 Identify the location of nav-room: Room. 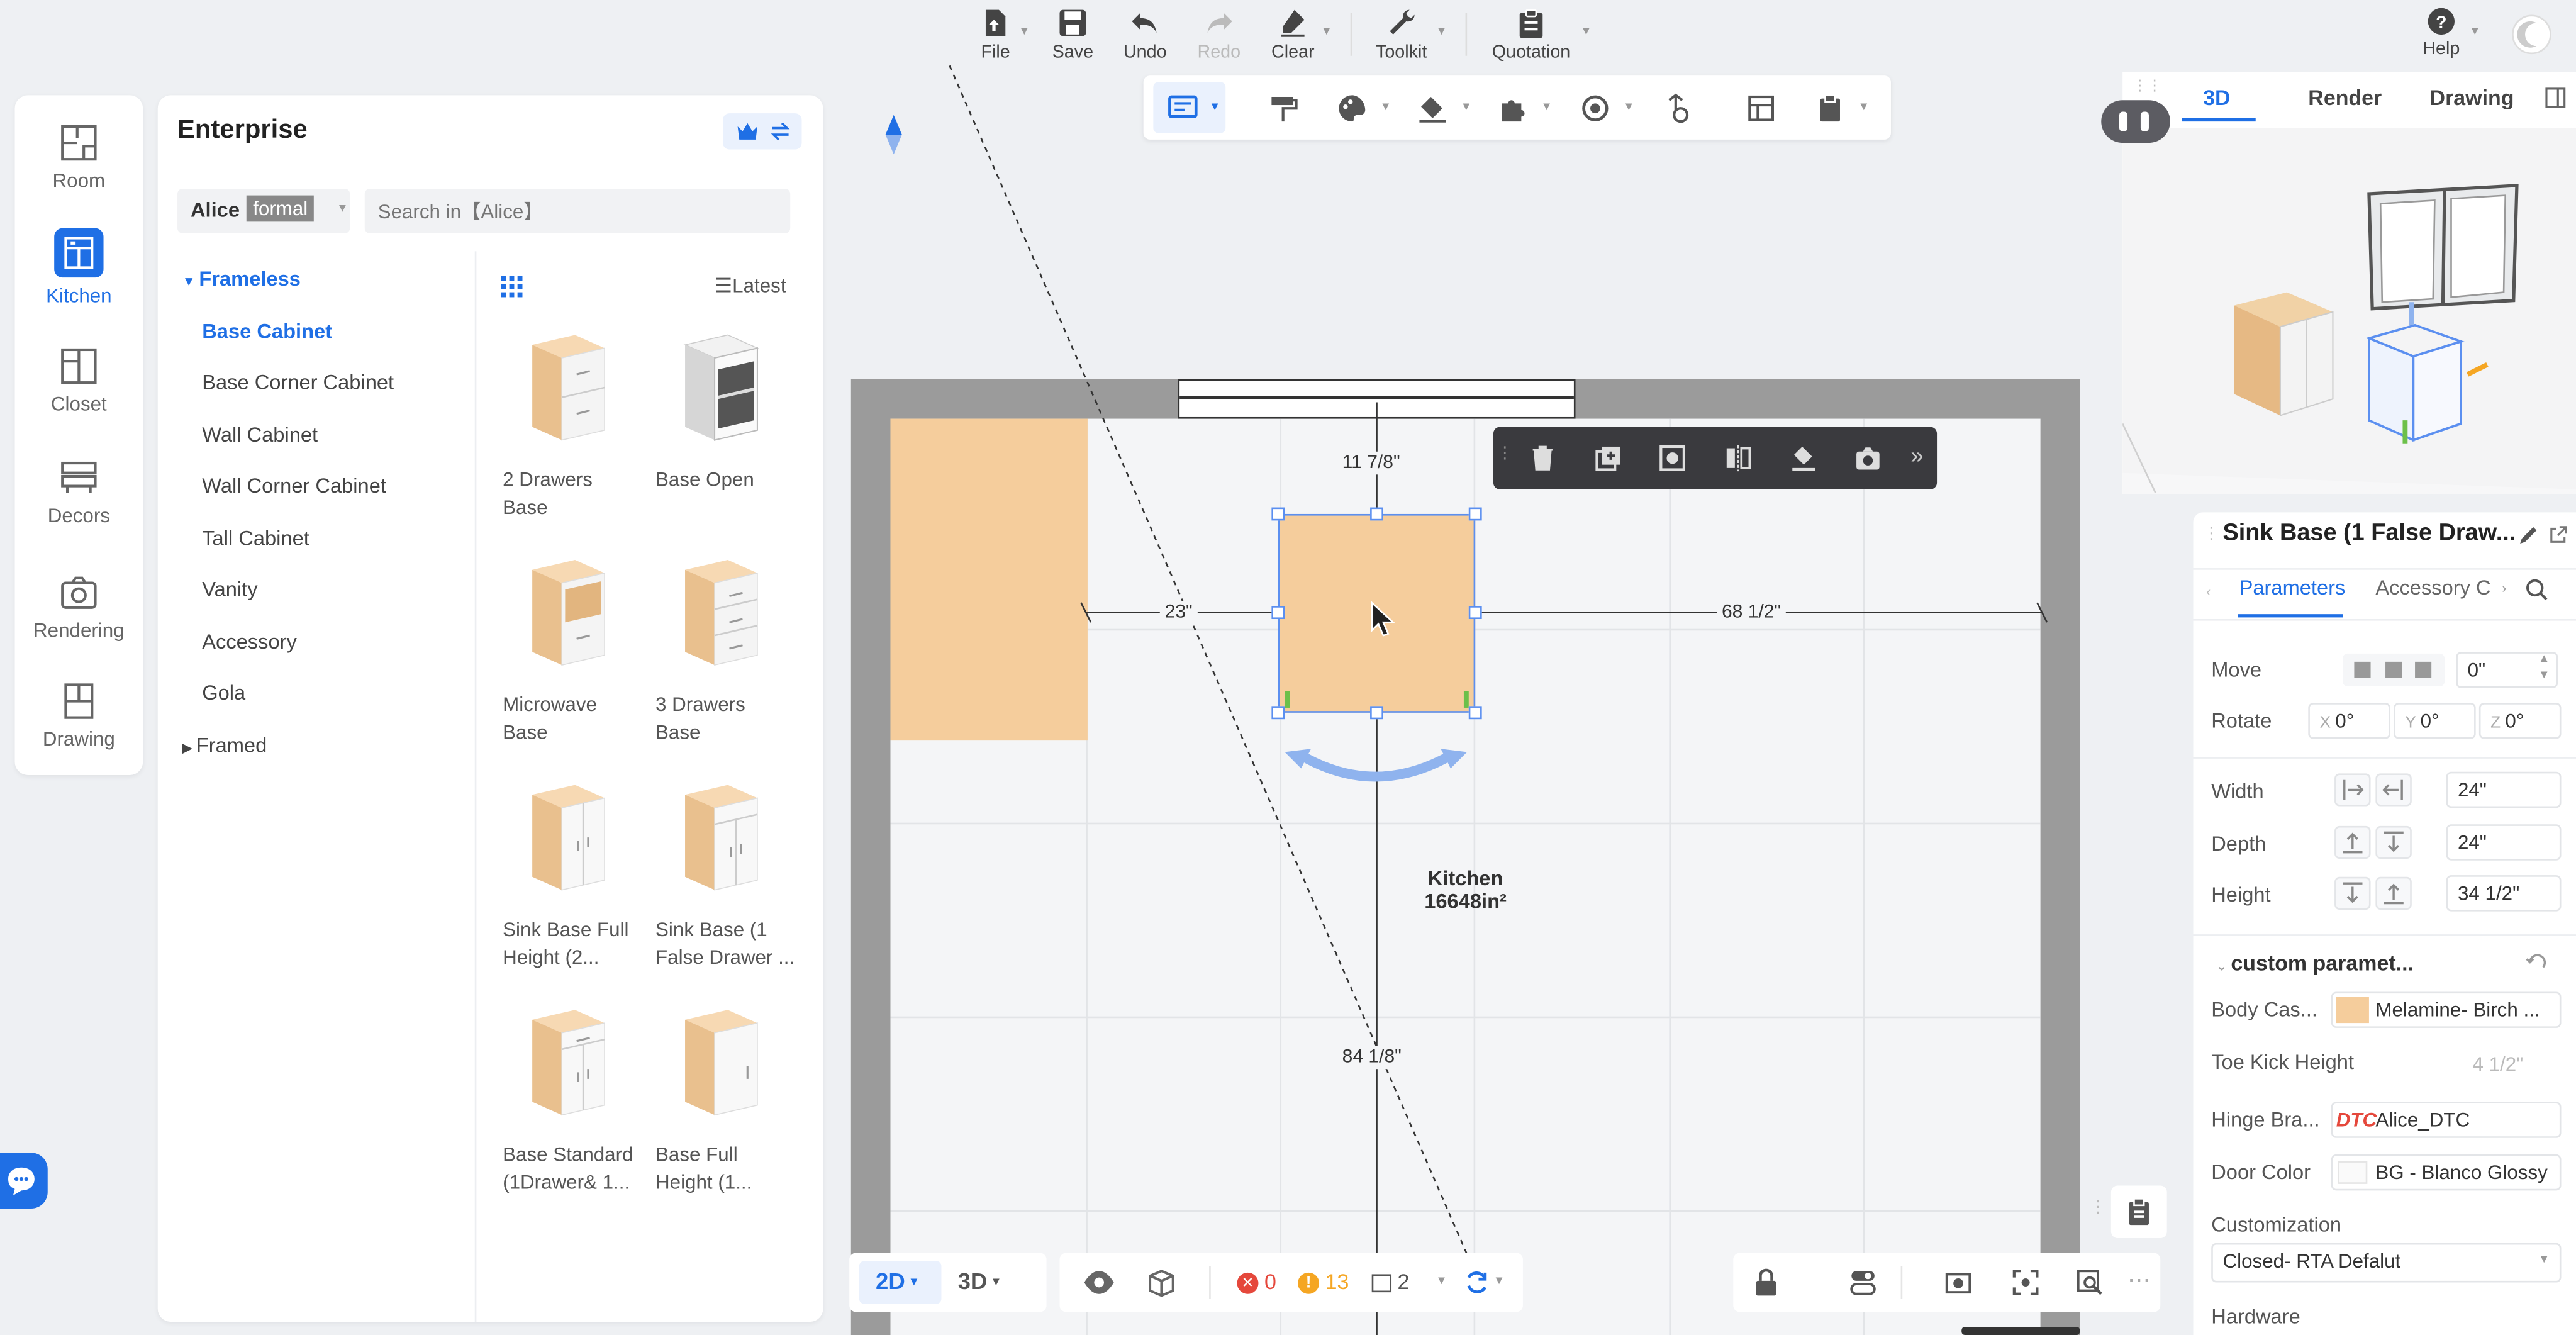
(79, 156).